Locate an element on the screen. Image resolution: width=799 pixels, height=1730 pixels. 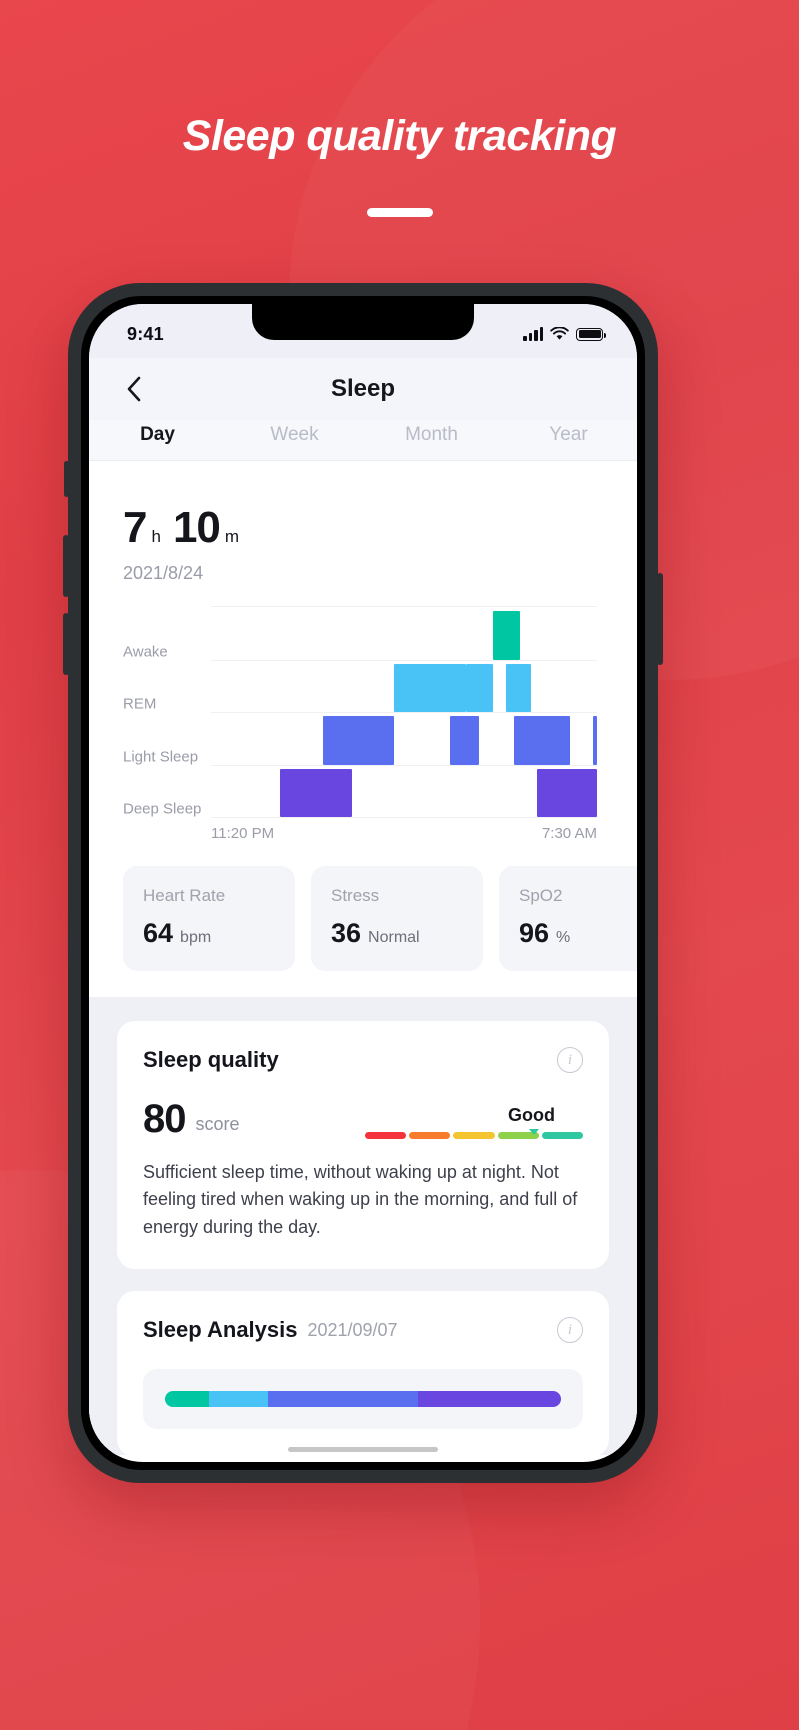
phone-notch is located at coordinates (363, 322).